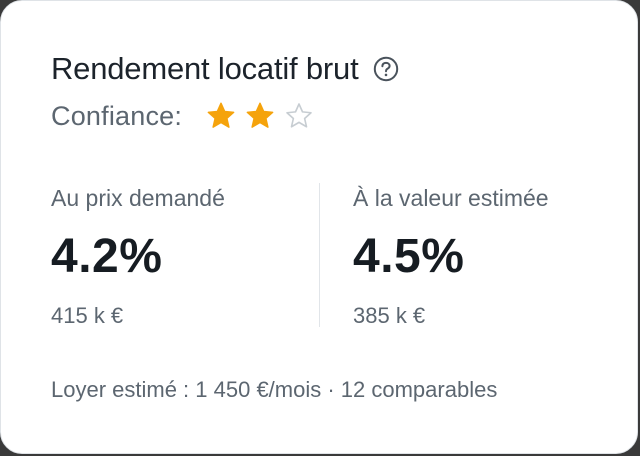 The image size is (640, 456). I want to click on card-title: Rendement locatif brut, so click(205, 68).